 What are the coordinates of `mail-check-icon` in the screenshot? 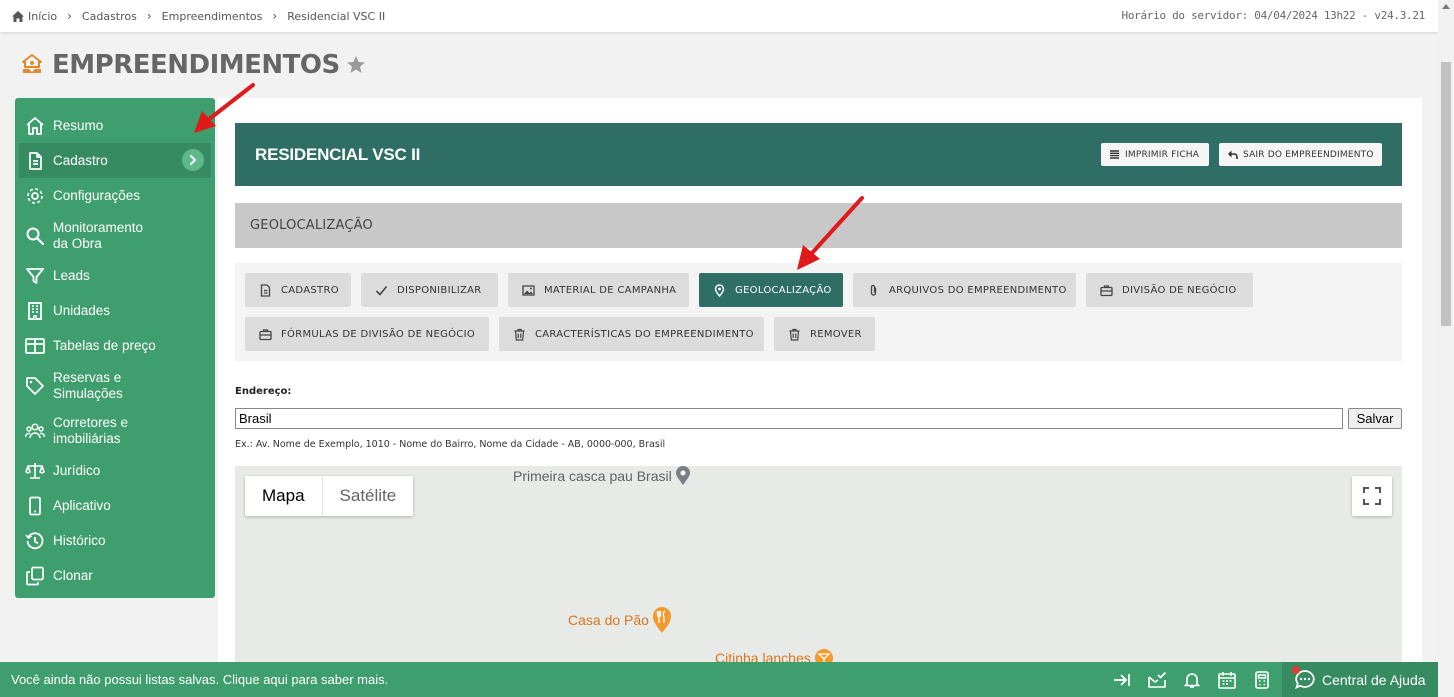 It's located at (1157, 680).